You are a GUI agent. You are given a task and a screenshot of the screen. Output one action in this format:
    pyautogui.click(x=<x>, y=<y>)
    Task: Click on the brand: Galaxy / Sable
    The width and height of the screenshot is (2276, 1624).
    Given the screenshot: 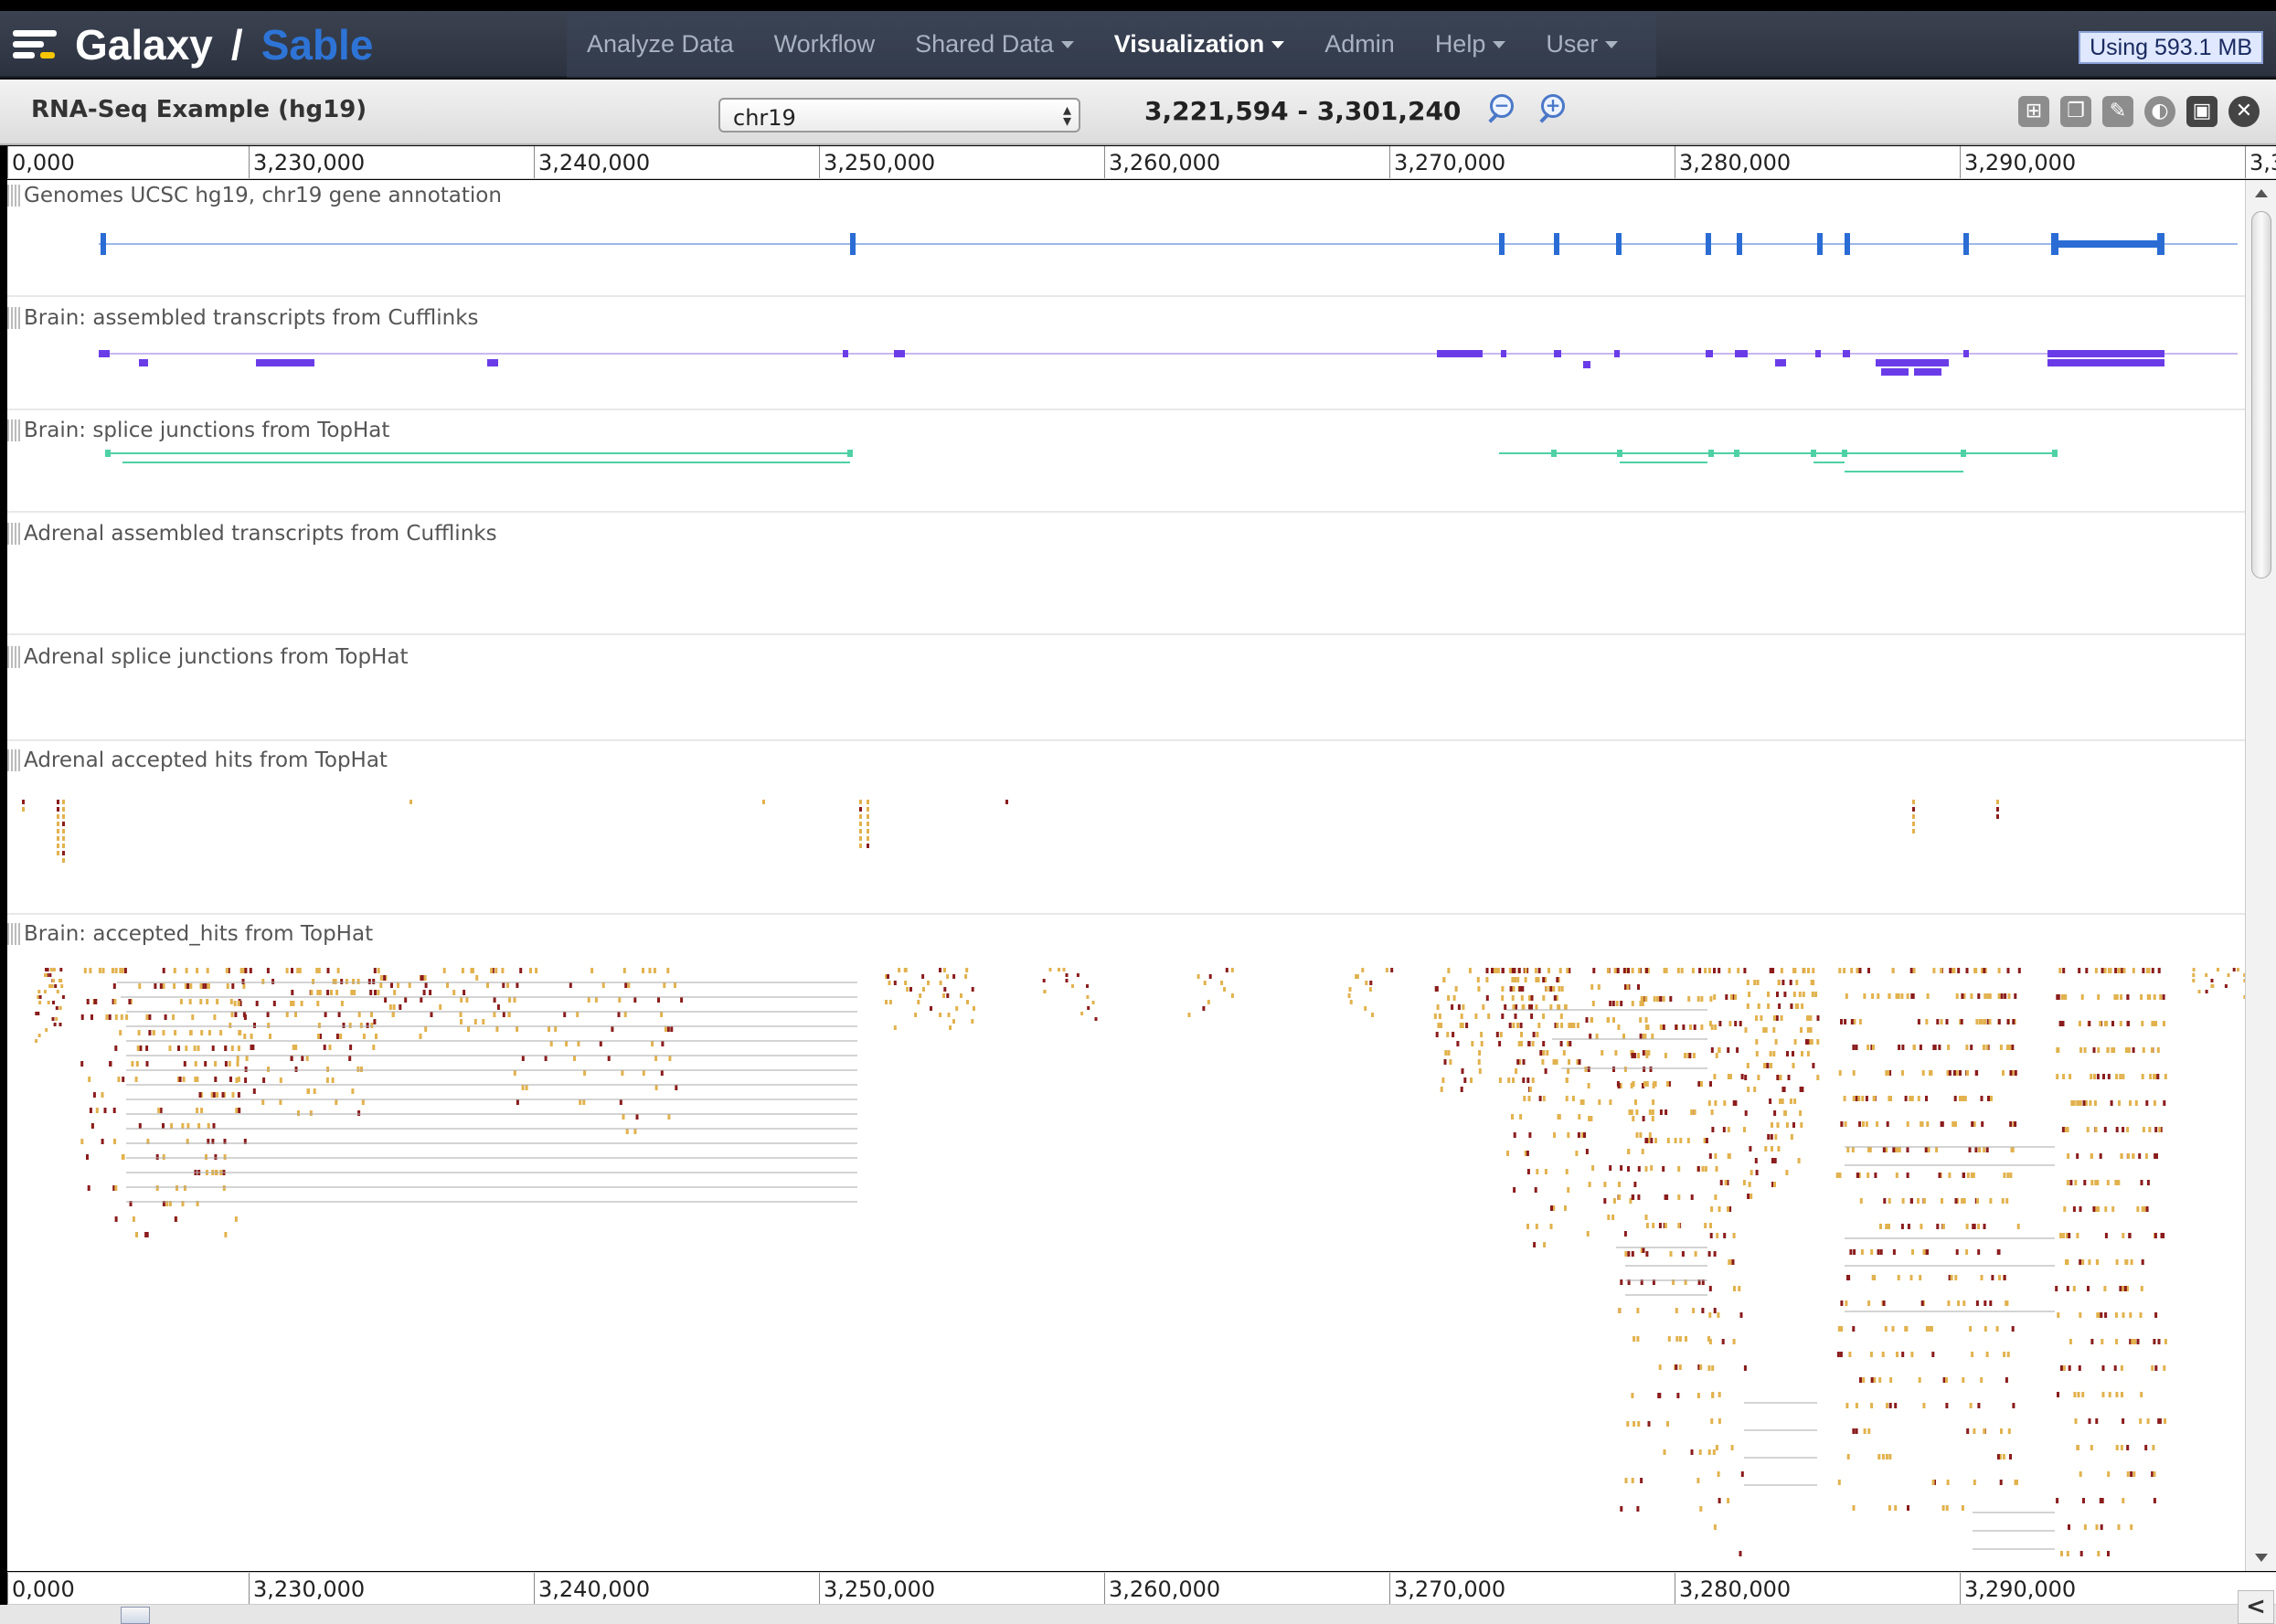 What is the action you would take?
    pyautogui.click(x=193, y=44)
    